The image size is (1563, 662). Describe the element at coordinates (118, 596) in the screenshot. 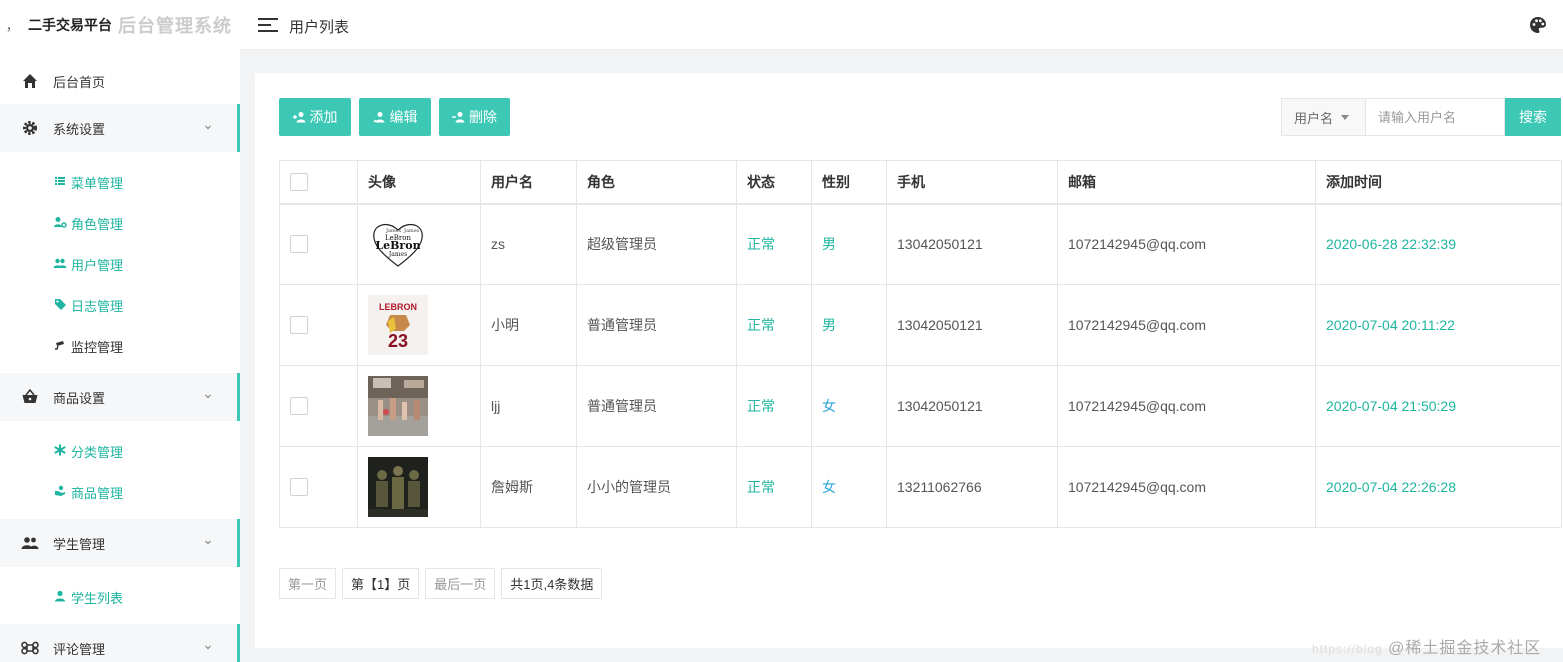

I see `sidebar-item-student-list: 学生列表` at that location.